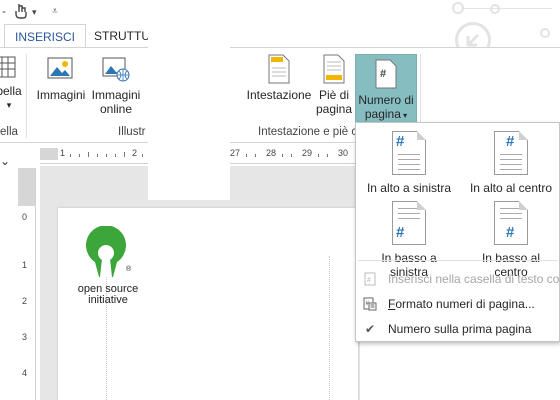 Image resolution: width=560 pixels, height=400 pixels. I want to click on footer-page-icon, so click(334, 69).